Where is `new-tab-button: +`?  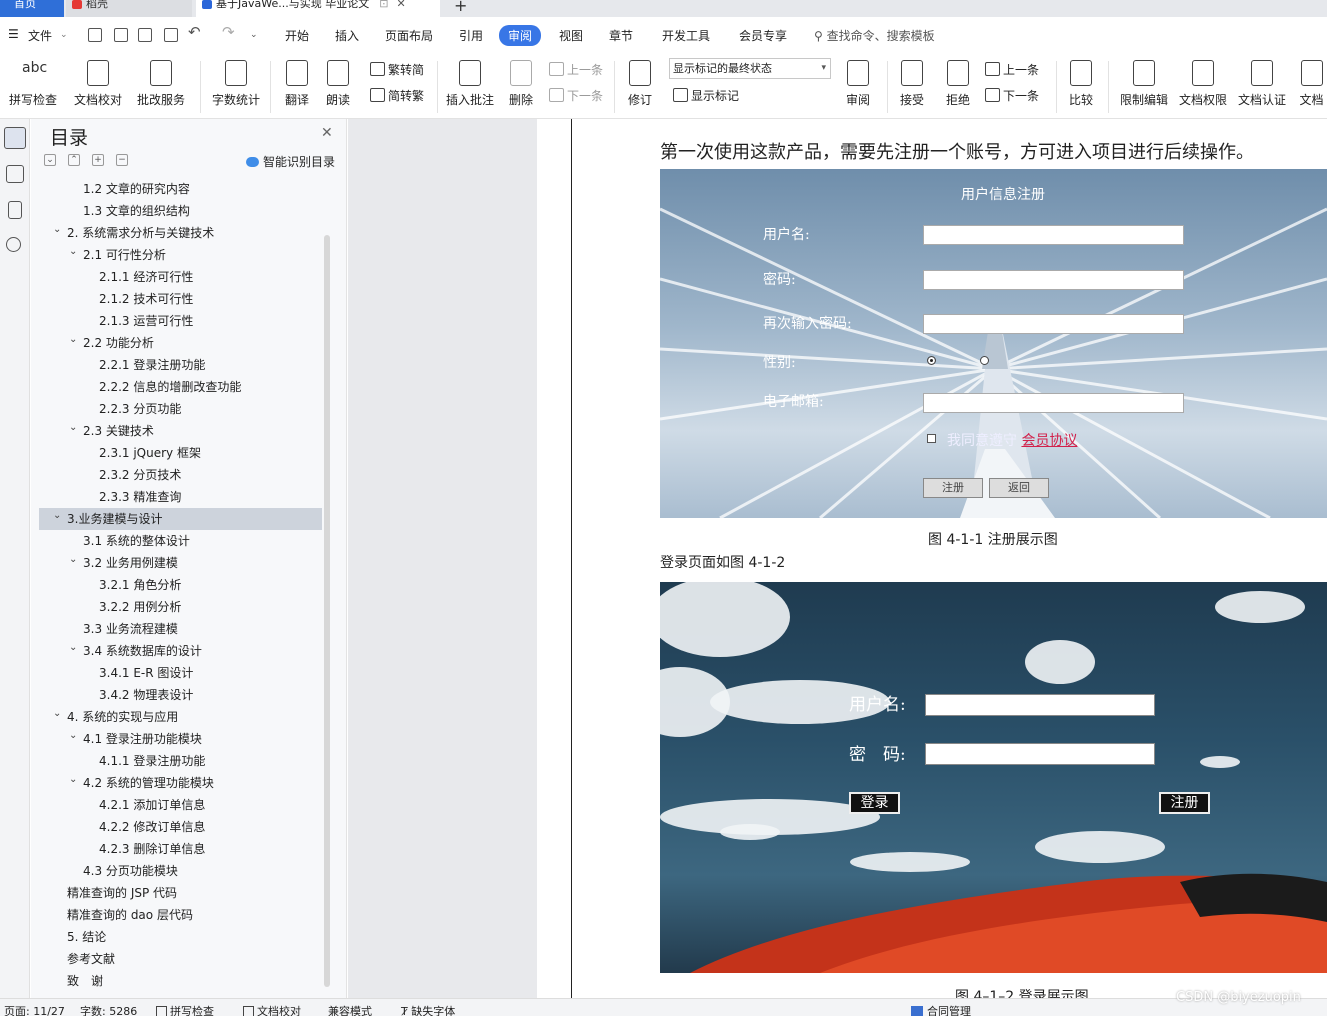
new-tab-button: + is located at coordinates (460, 7).